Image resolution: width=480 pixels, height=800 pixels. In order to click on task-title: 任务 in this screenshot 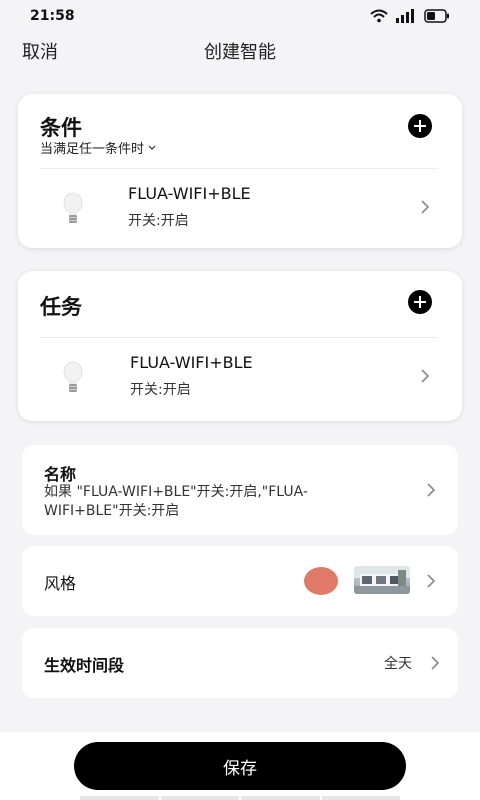, I will do `click(61, 307)`.